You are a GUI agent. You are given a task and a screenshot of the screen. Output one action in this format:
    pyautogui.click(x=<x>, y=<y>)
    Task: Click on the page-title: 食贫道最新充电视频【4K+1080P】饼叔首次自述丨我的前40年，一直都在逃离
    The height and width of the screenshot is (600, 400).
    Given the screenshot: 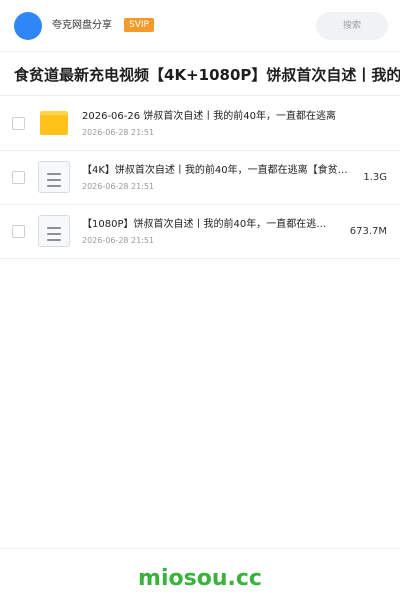 What is the action you would take?
    pyautogui.click(x=207, y=75)
    